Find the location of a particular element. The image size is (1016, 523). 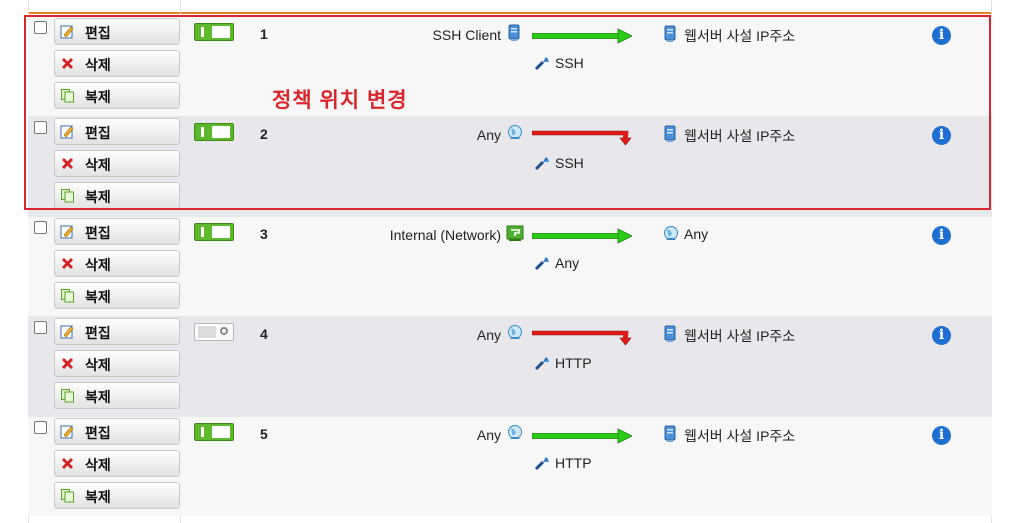

rule-source: Internal (Network) is located at coordinates (445, 235).